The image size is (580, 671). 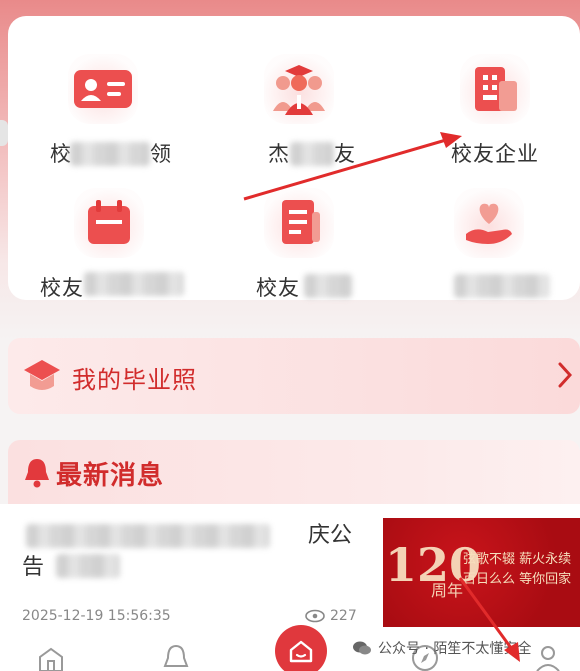 I want to click on home-icon, so click(x=301, y=651).